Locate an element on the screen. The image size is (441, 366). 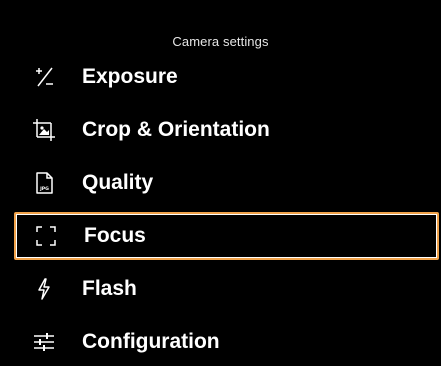
menu-item-flash: Flash is located at coordinates (226, 289).